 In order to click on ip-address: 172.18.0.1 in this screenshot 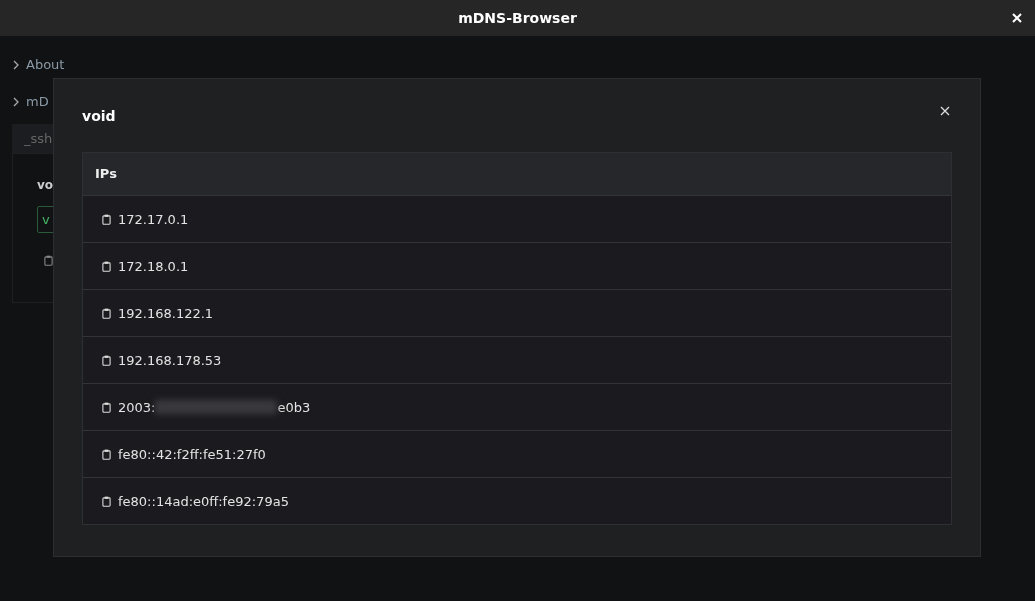, I will do `click(153, 266)`.